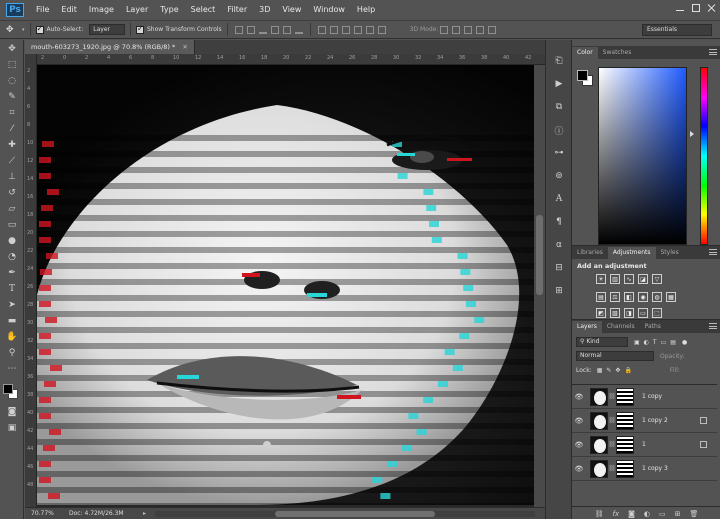 Image resolution: width=720 pixels, height=519 pixels. What do you see at coordinates (600, 370) in the screenshot?
I see `lock-transparent-icon: ▦` at bounding box center [600, 370].